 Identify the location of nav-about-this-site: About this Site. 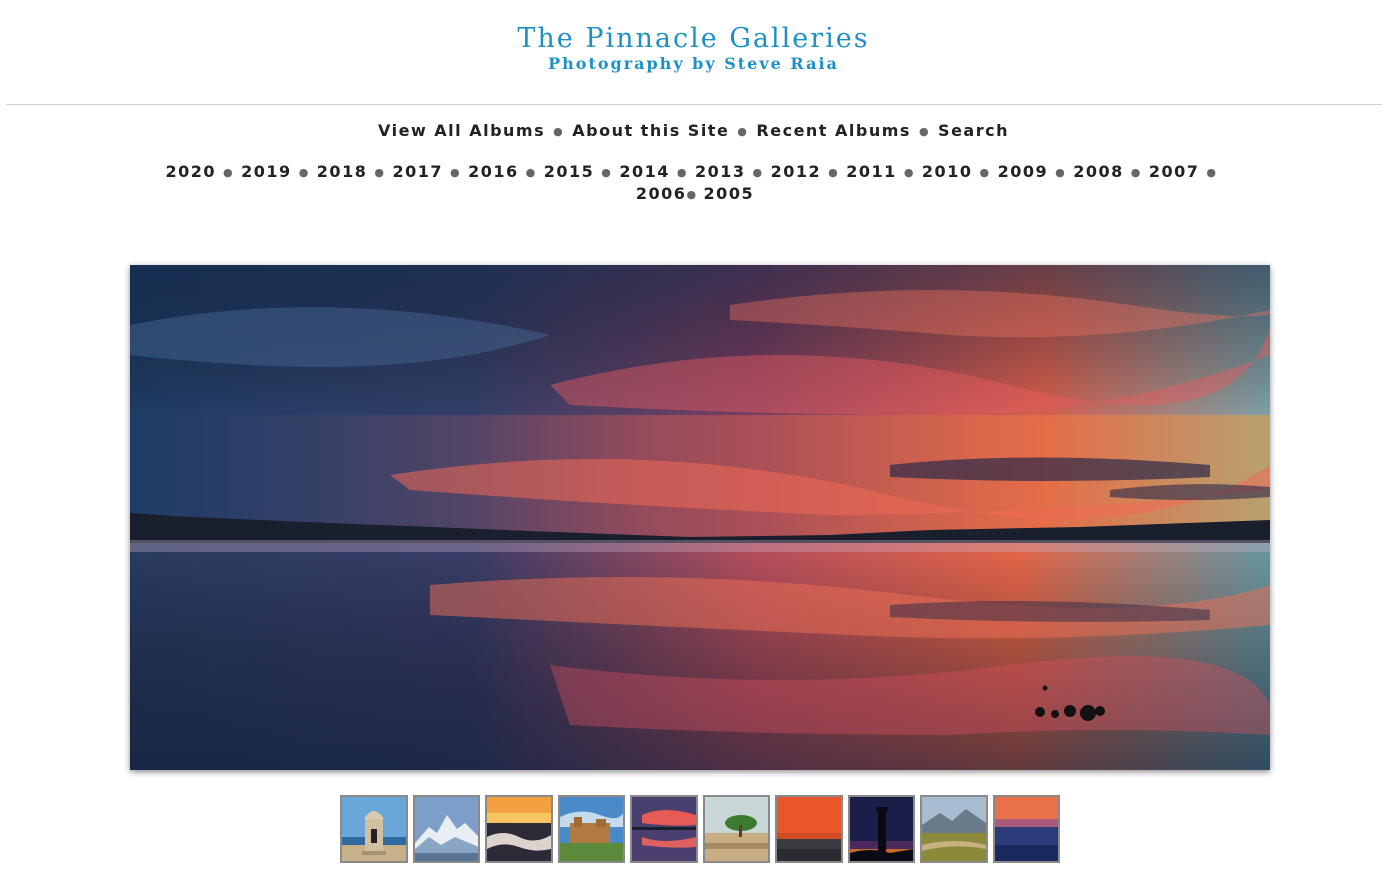
(650, 130).